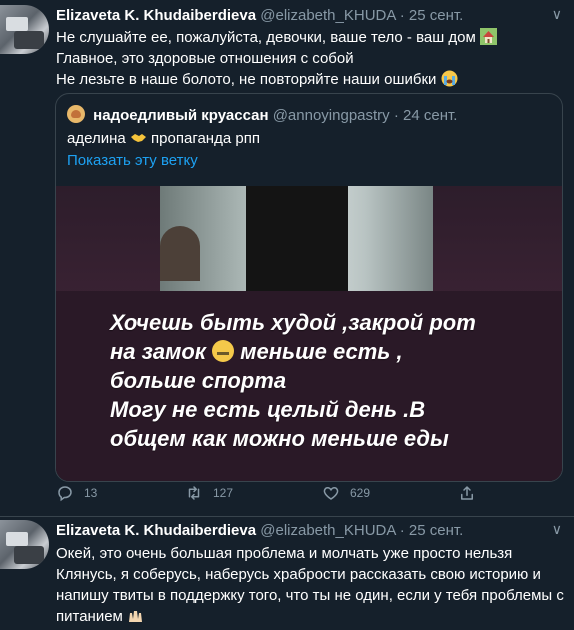 This screenshot has height=630, width=574. I want to click on handshake-icon, so click(138, 137).